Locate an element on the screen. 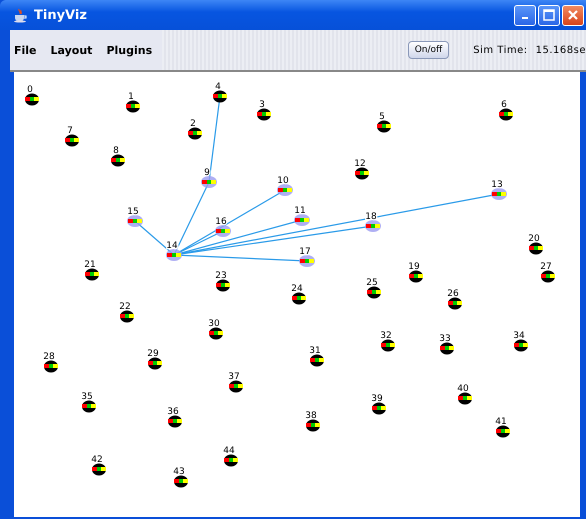 The image size is (586, 519). node-label: 31 is located at coordinates (315, 351).